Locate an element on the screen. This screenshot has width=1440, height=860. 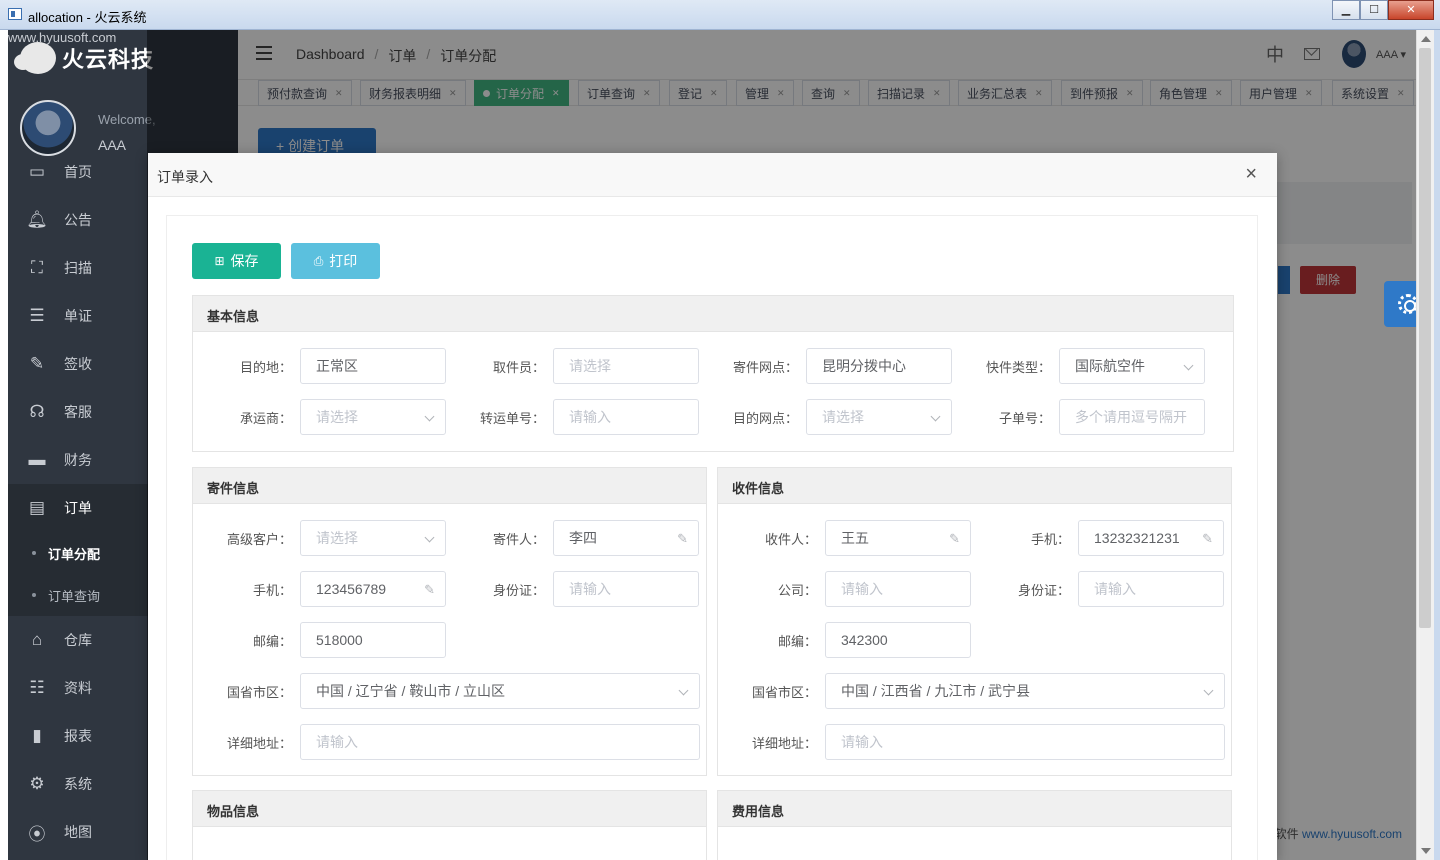
sidebar-item-label: 仓库 is located at coordinates (78, 640).